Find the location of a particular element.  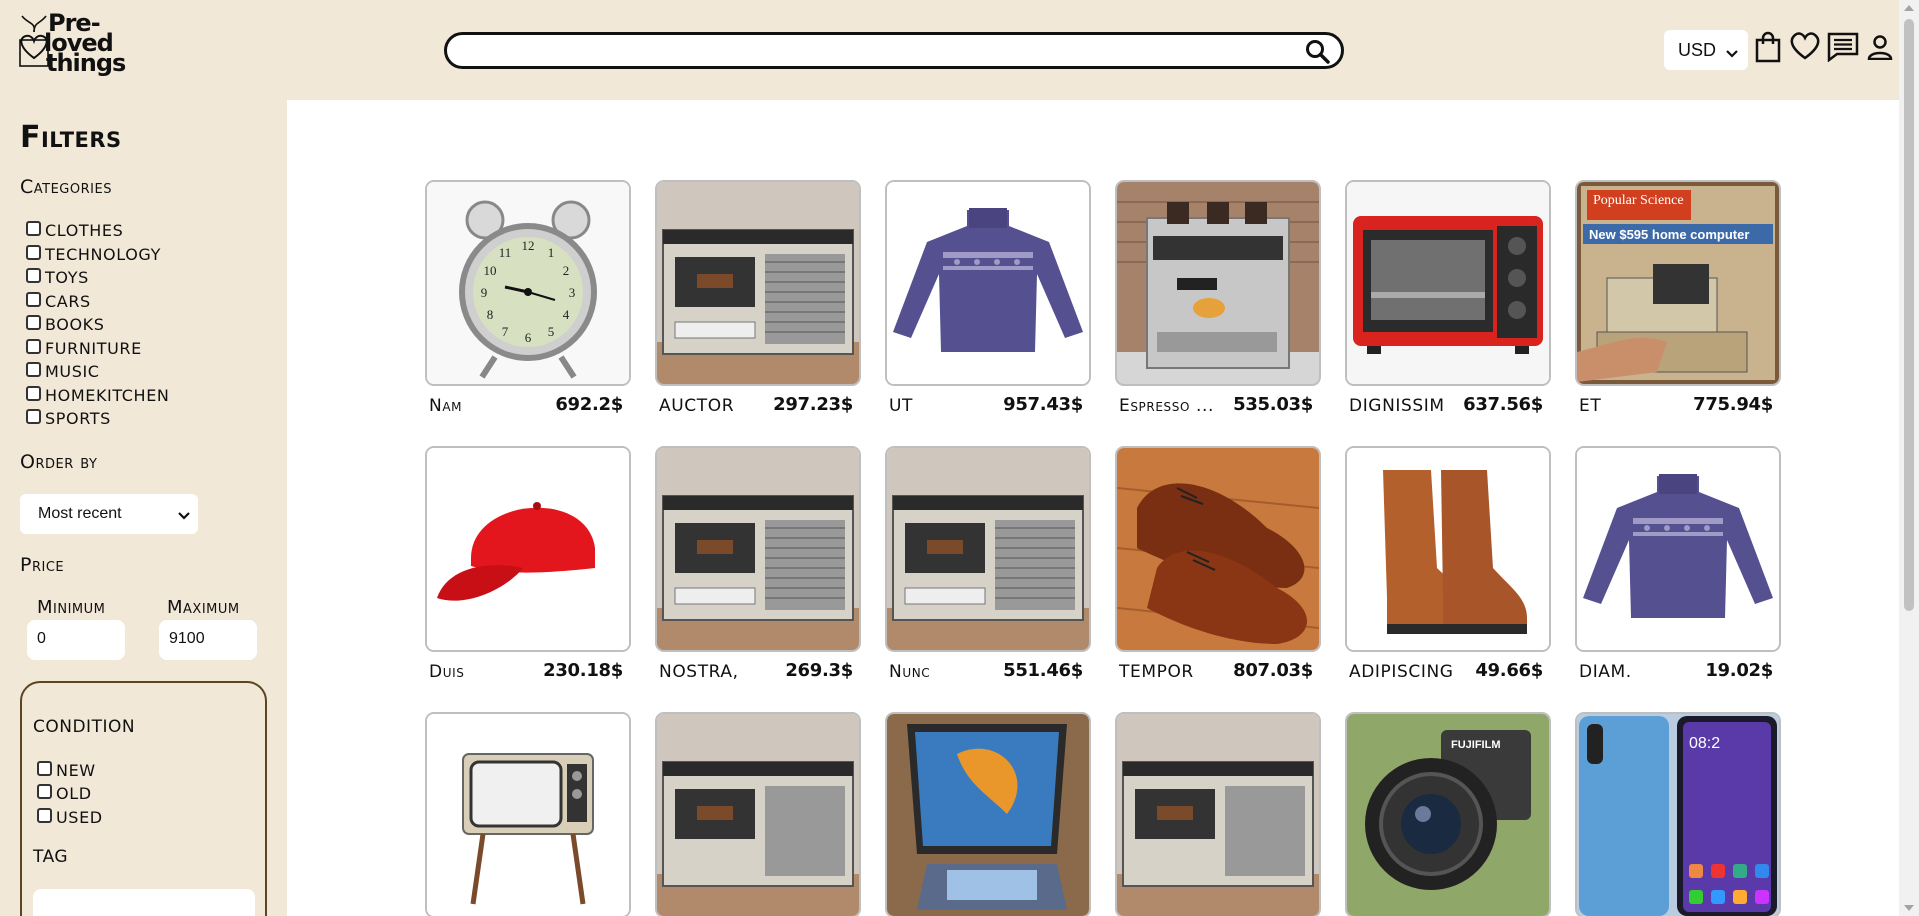

search-icon is located at coordinates (1318, 54).